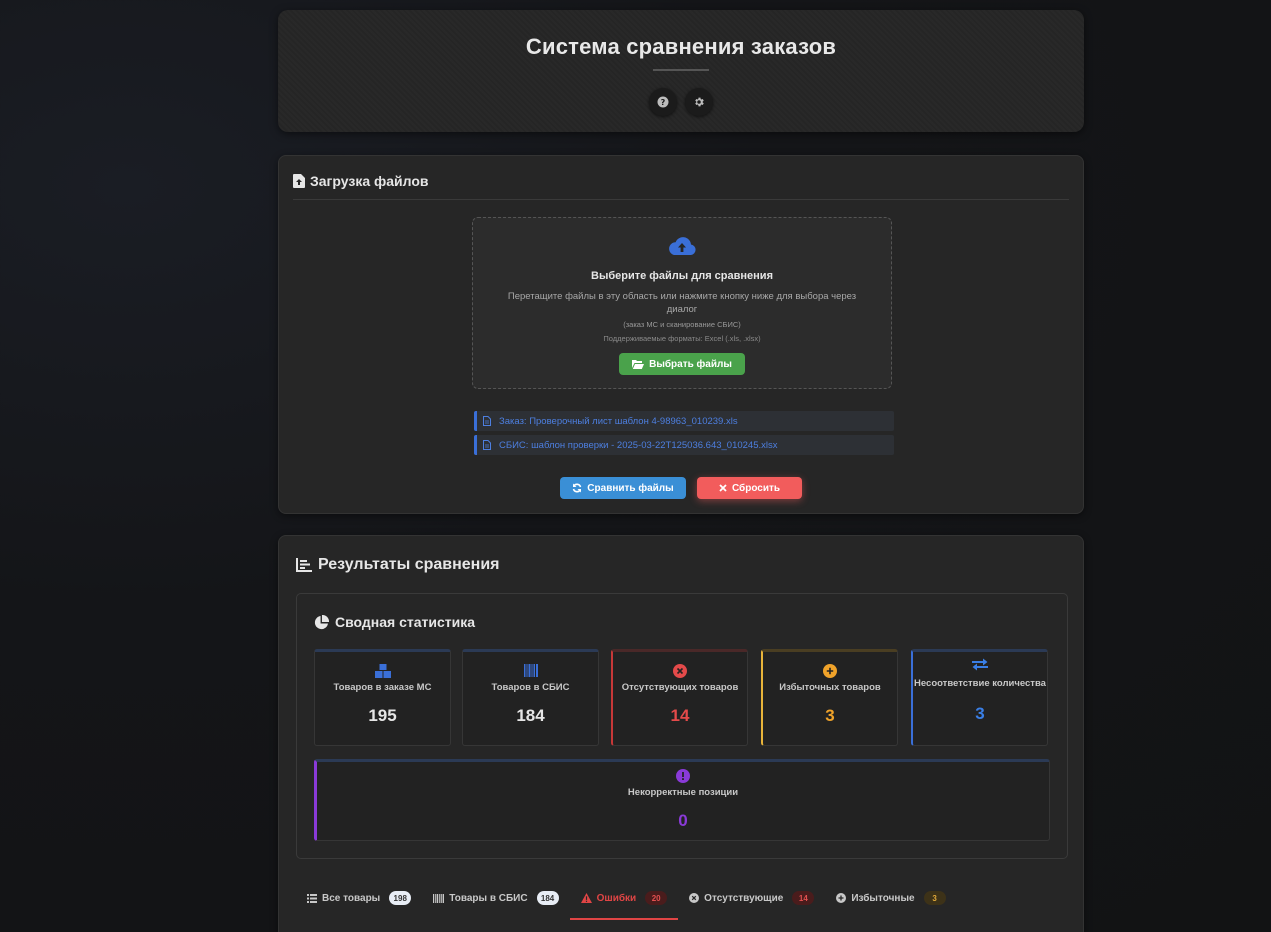 The height and width of the screenshot is (932, 1271). I want to click on stat-label: Избыточных товаров, so click(830, 687).